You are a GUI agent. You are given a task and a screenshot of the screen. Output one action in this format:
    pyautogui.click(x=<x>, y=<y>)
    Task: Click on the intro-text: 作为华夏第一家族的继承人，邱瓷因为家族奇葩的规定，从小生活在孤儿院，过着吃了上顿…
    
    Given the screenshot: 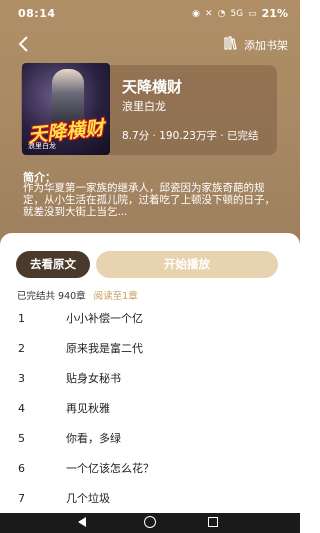 What is the action you would take?
    pyautogui.click(x=149, y=200)
    